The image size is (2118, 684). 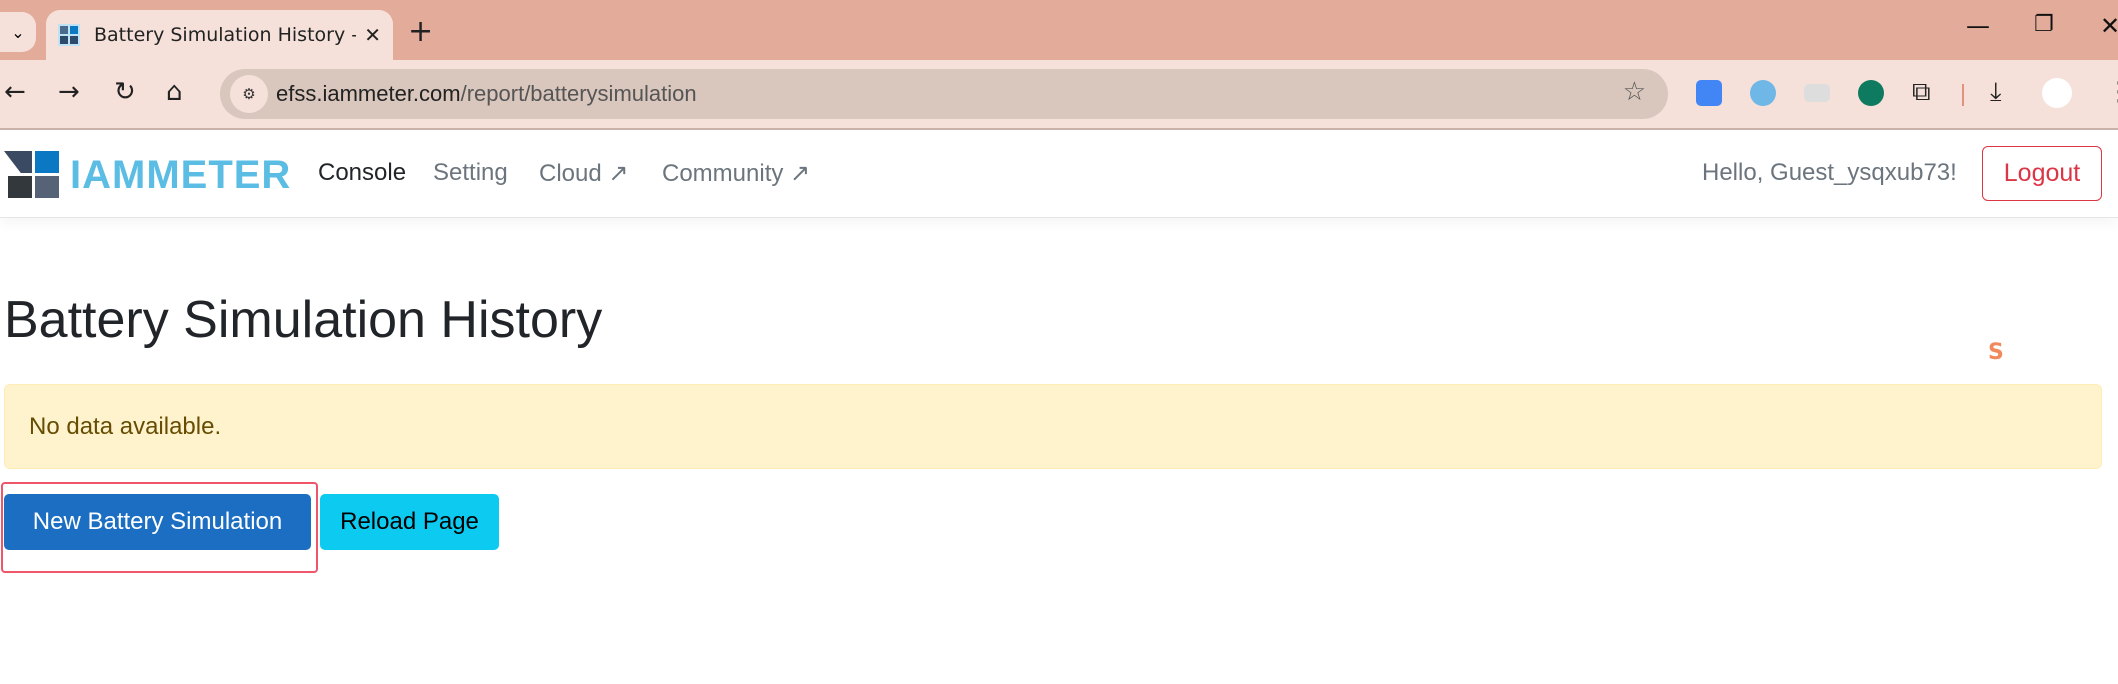 I want to click on plus-icon: +, so click(x=420, y=31).